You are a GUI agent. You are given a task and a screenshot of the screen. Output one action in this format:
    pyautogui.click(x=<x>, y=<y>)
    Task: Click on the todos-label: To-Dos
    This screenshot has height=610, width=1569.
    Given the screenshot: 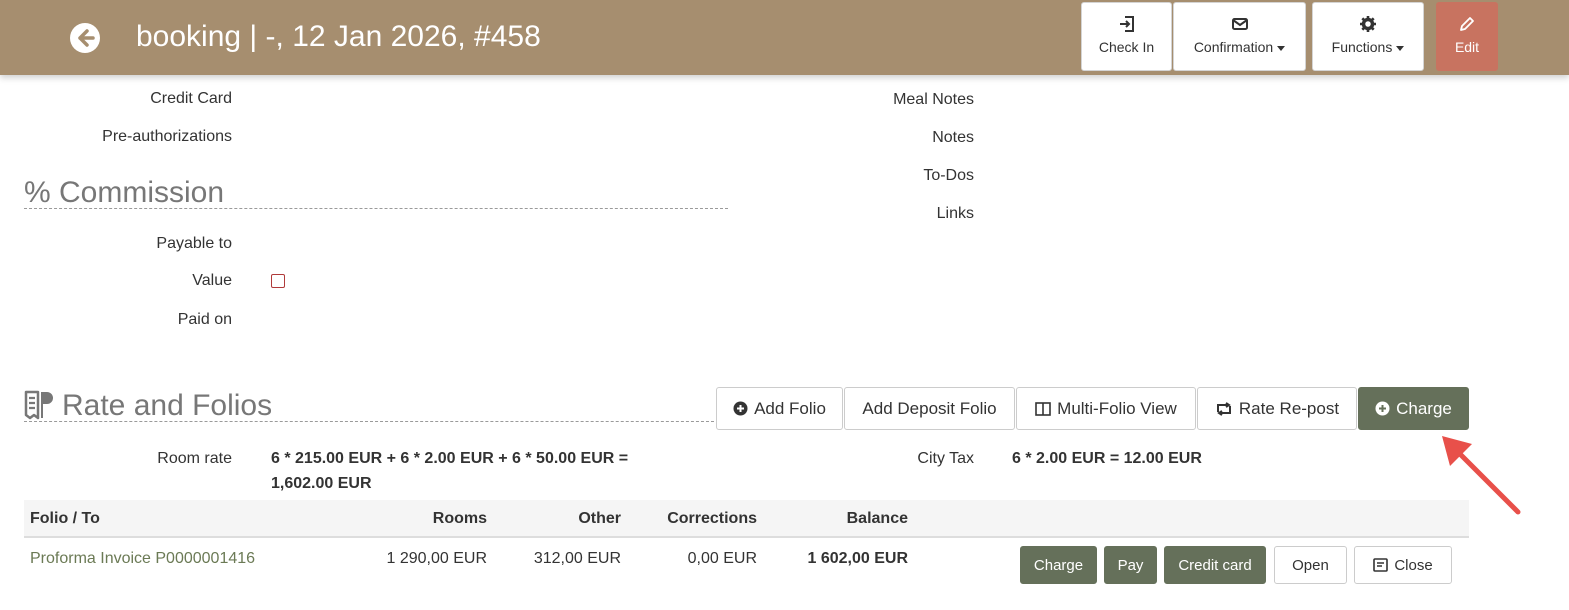 What is the action you would take?
    pyautogui.click(x=948, y=175)
    